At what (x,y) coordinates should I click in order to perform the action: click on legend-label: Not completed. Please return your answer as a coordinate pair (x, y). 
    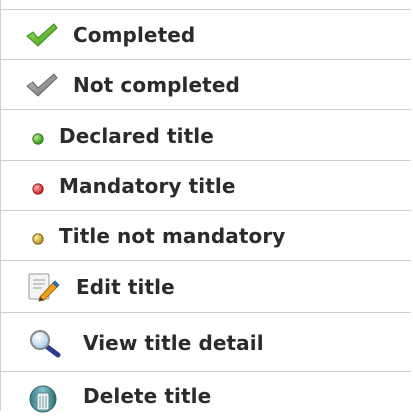
    Looking at the image, I should click on (156, 85).